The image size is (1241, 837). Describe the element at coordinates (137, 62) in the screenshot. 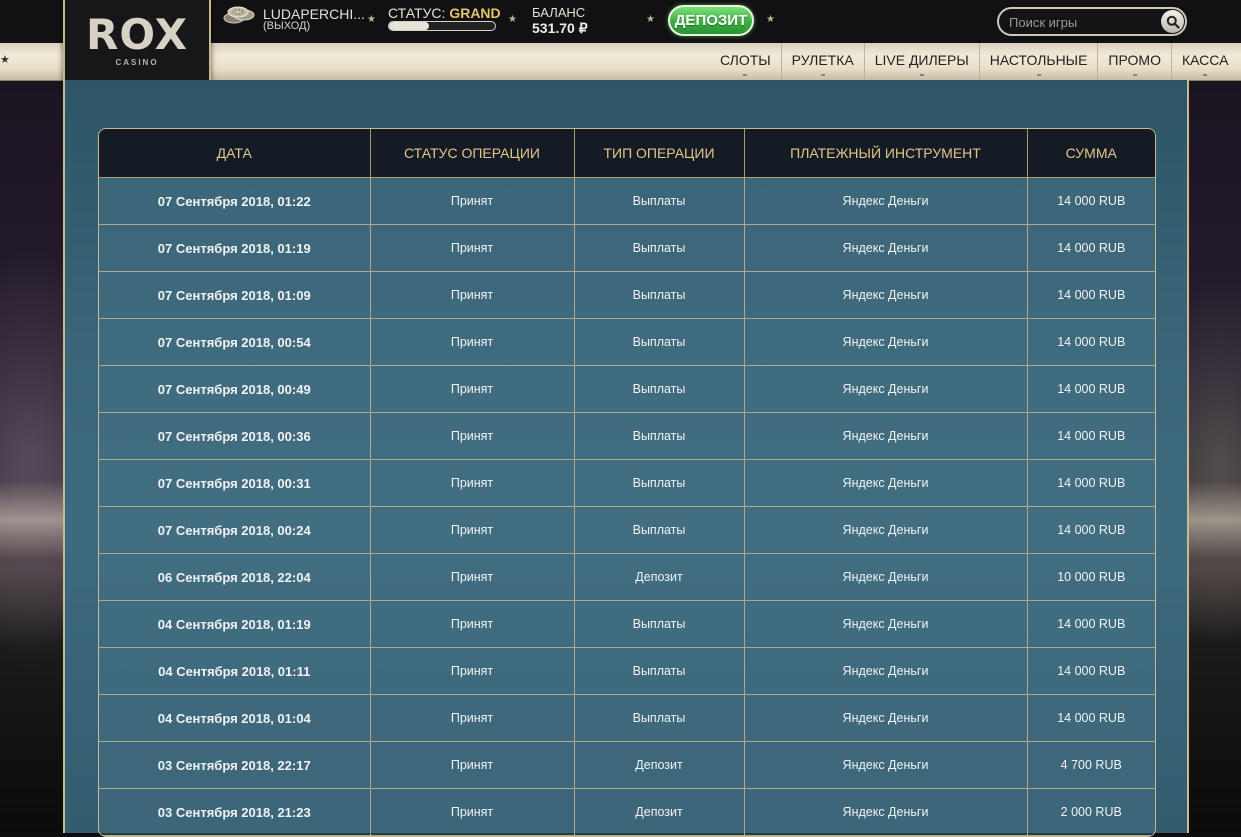

I see `logo-sub-text: CASINO` at that location.